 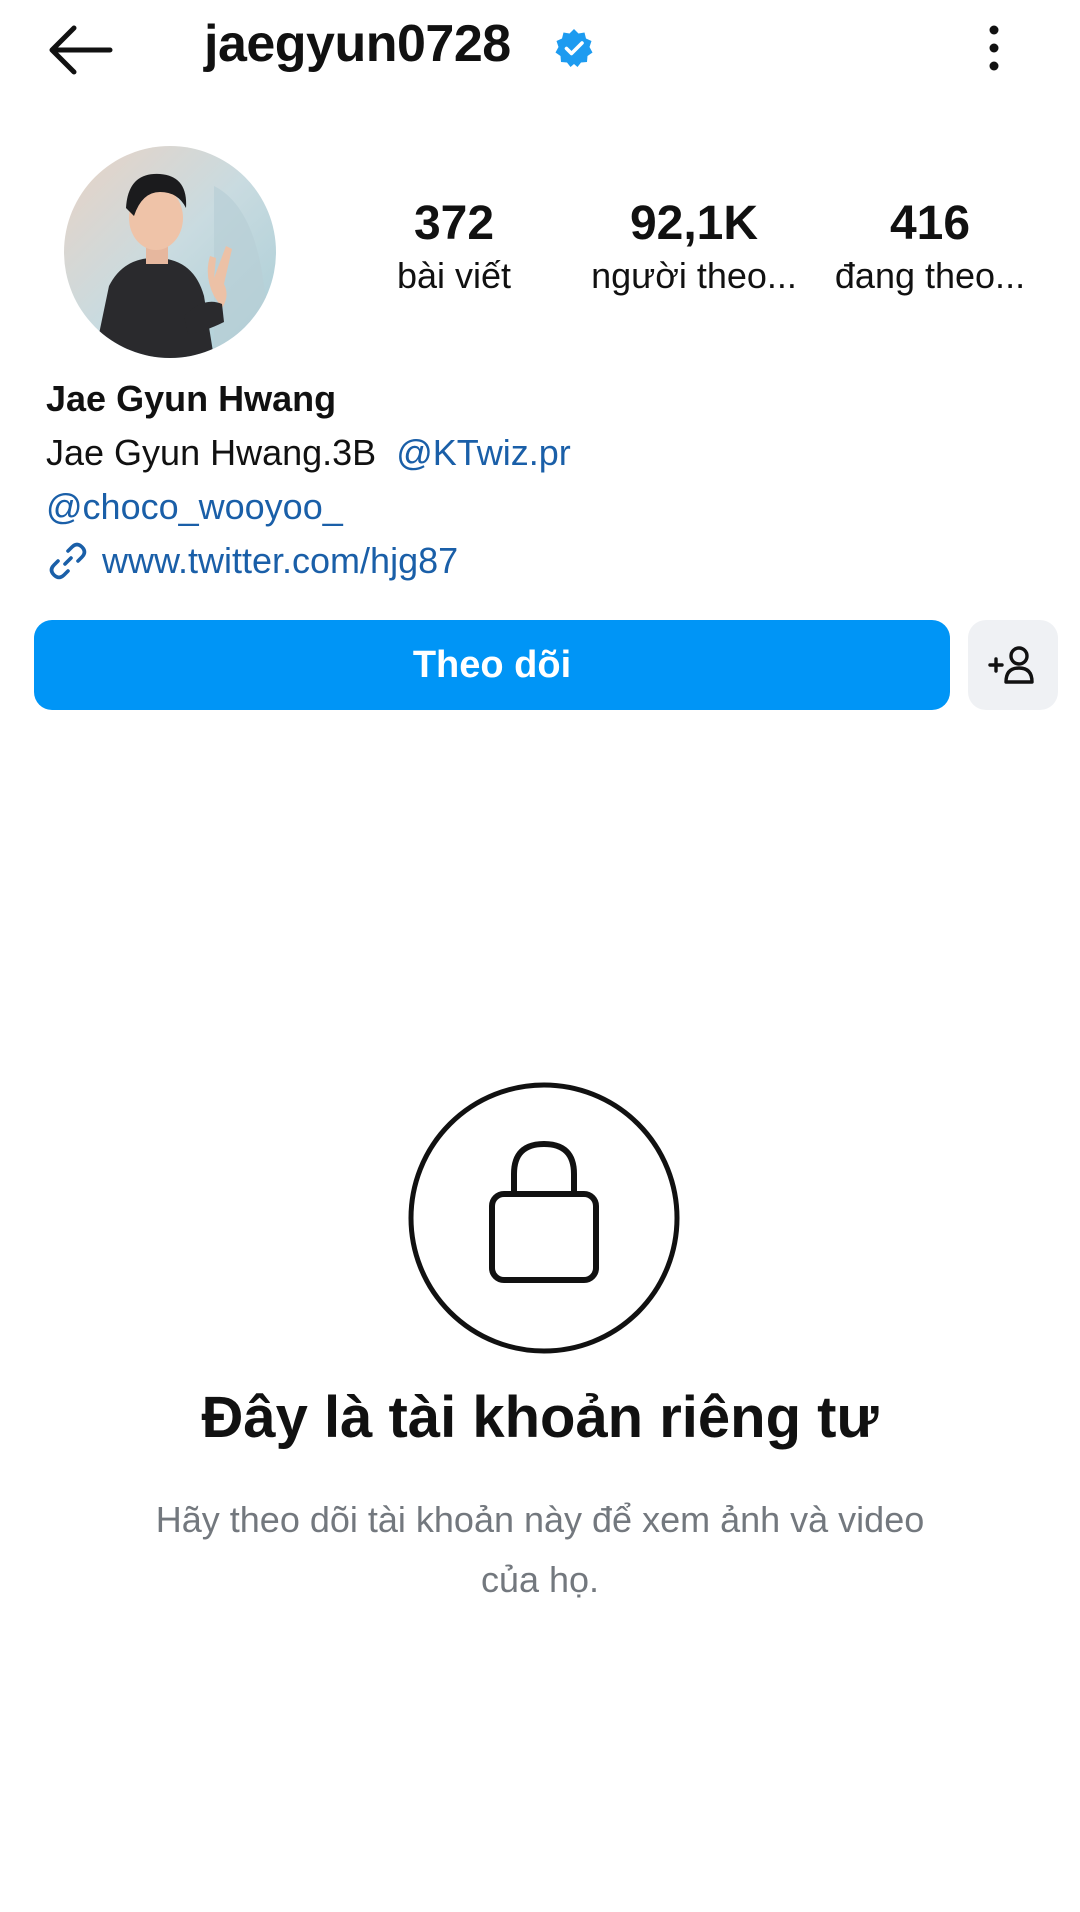 I want to click on back-button, so click(x=80, y=50).